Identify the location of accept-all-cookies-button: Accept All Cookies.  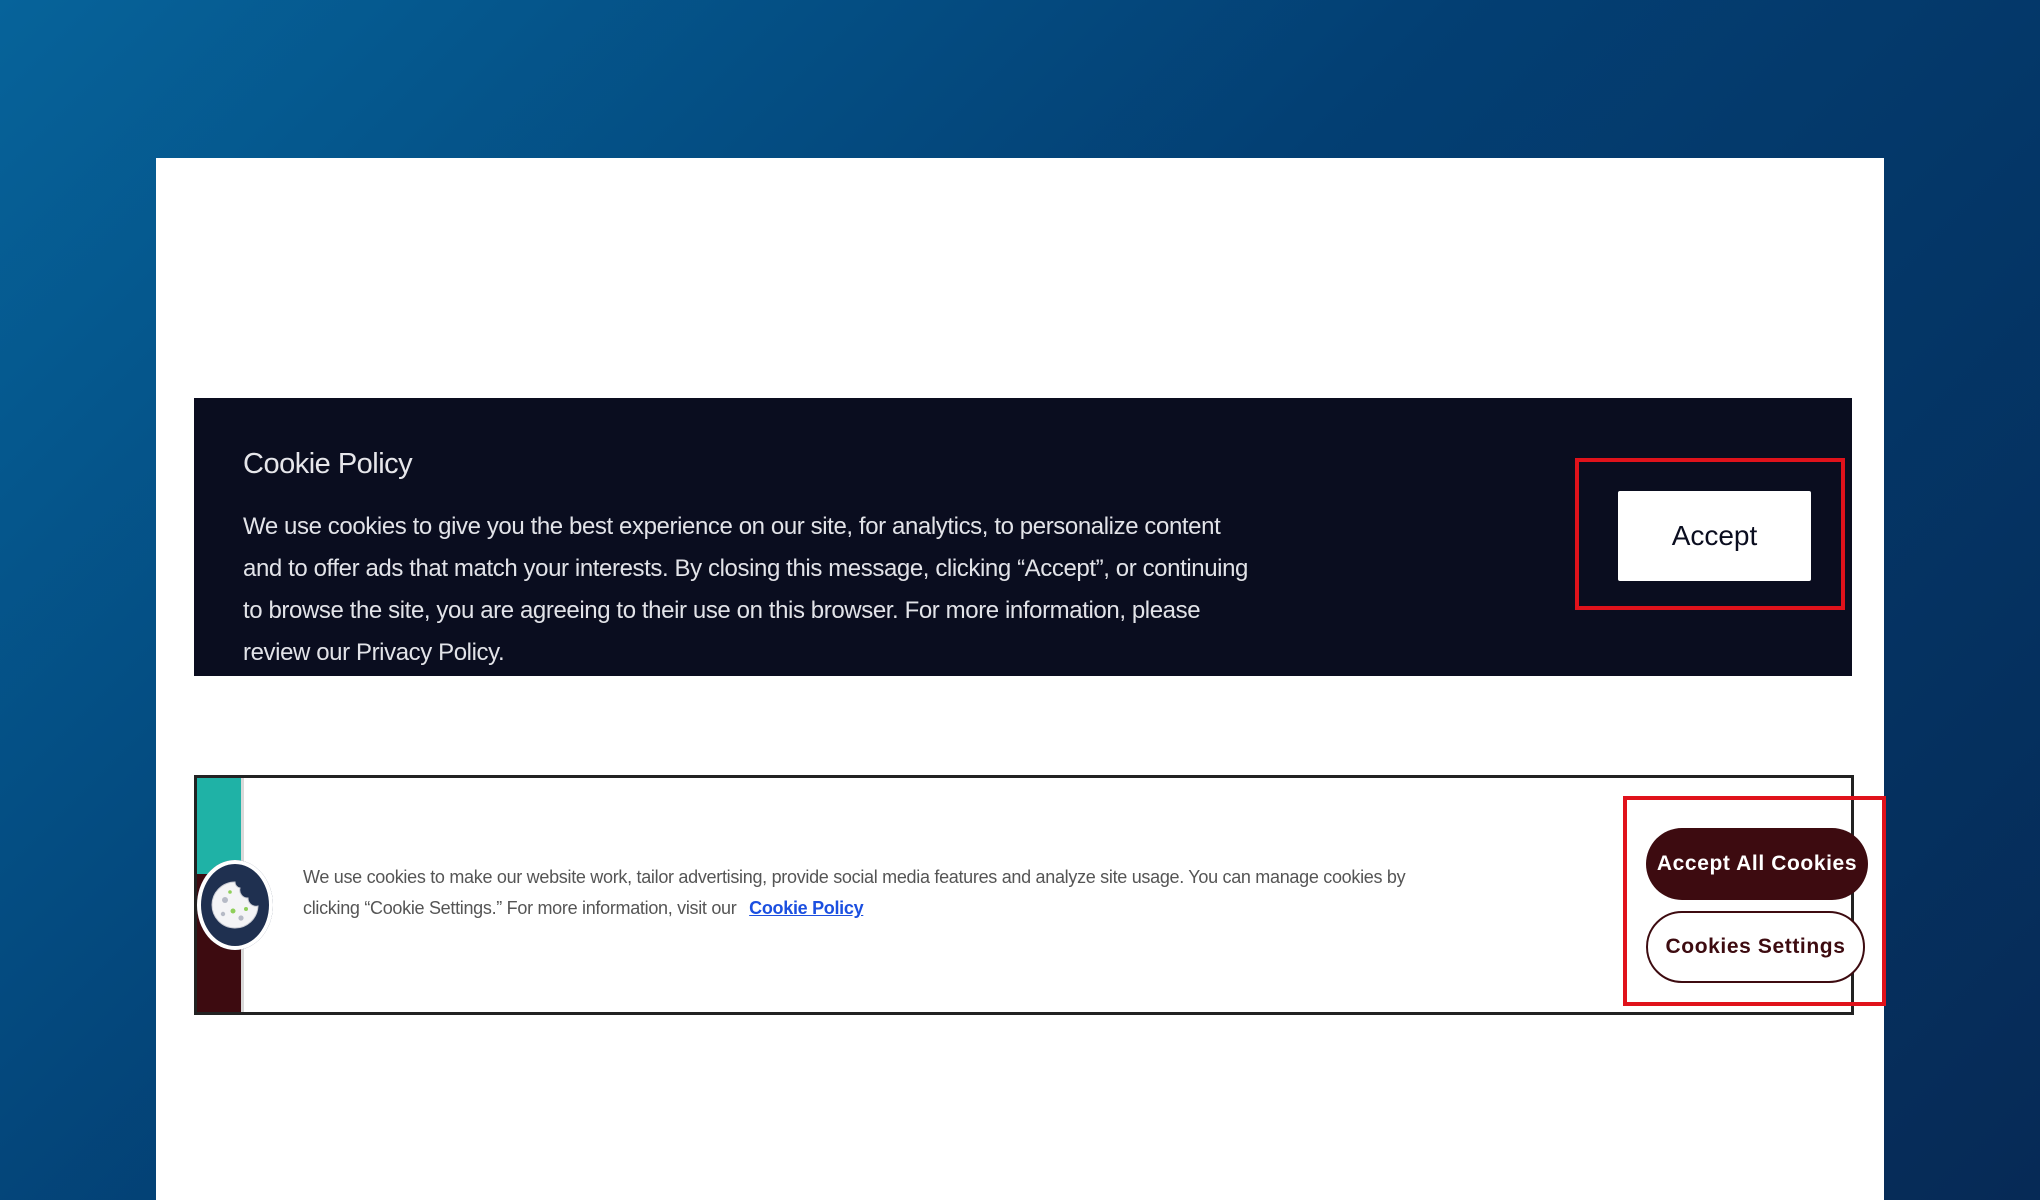
(1757, 864).